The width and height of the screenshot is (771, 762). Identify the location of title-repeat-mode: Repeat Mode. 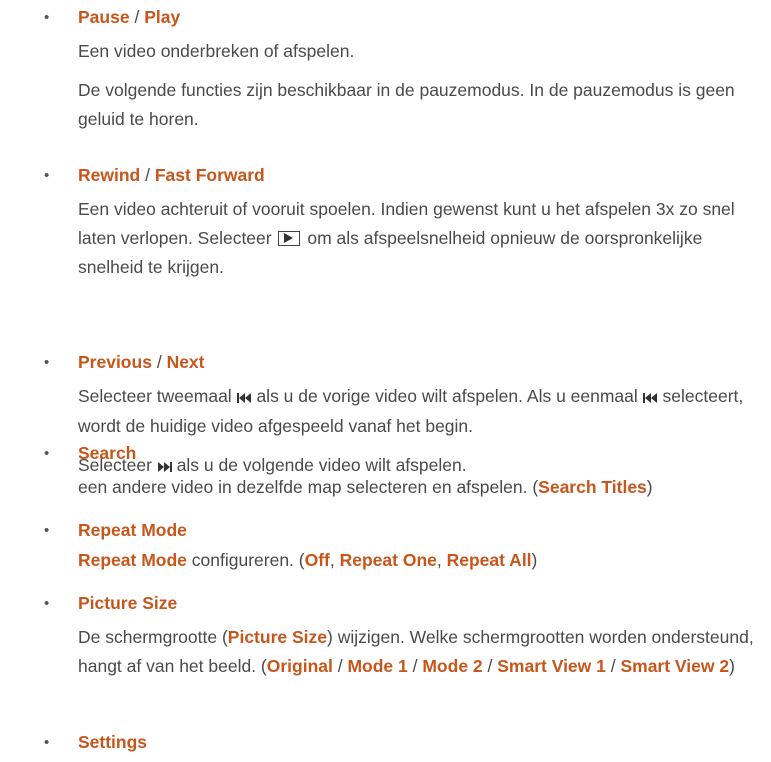
(132, 530).